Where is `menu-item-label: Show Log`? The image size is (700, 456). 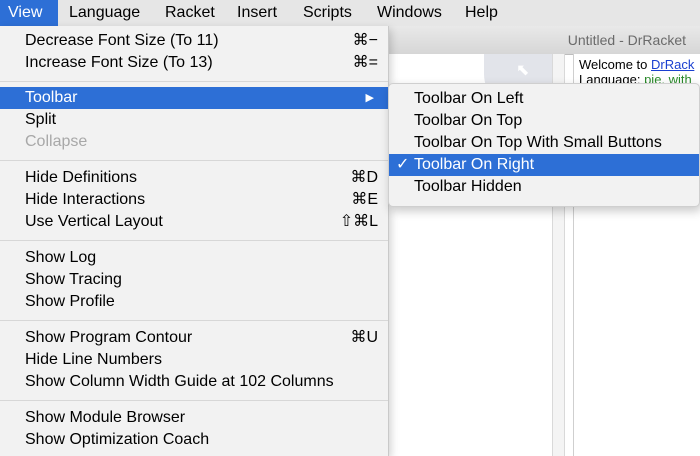
menu-item-label: Show Log is located at coordinates (61, 257).